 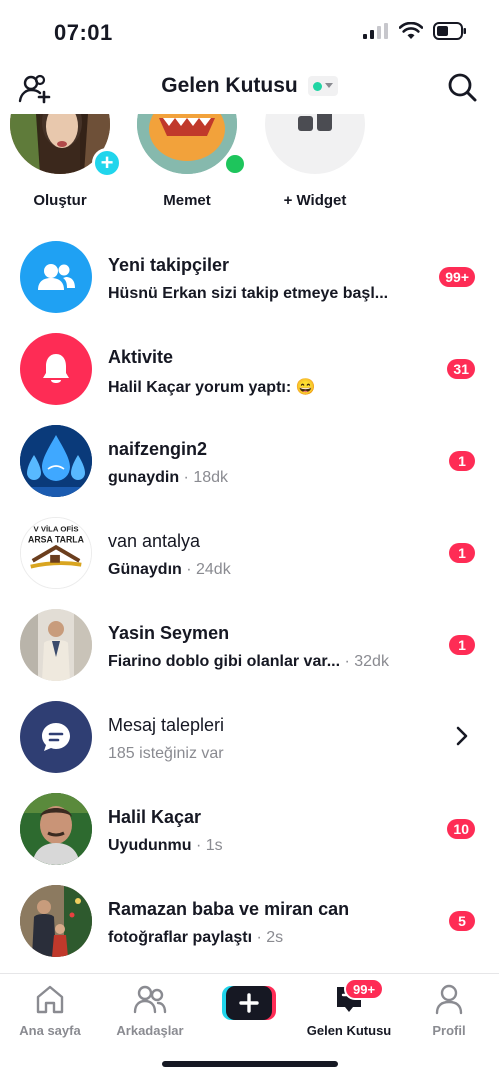 What do you see at coordinates (169, 265) in the screenshot?
I see `row-title: Yeni takipçiler` at bounding box center [169, 265].